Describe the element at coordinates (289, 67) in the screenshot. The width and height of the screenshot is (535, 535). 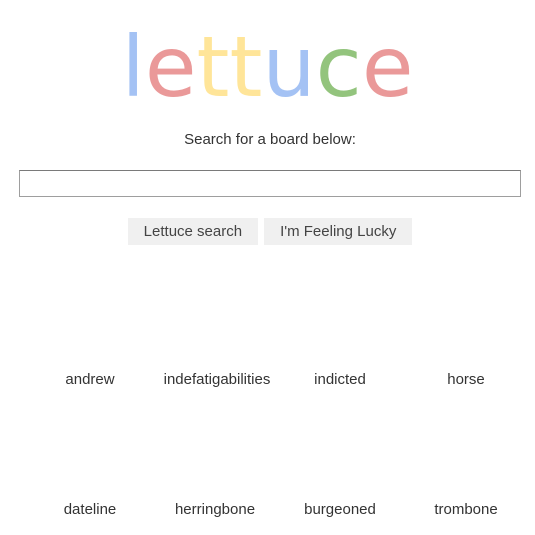
I see `logo-letter: u` at that location.